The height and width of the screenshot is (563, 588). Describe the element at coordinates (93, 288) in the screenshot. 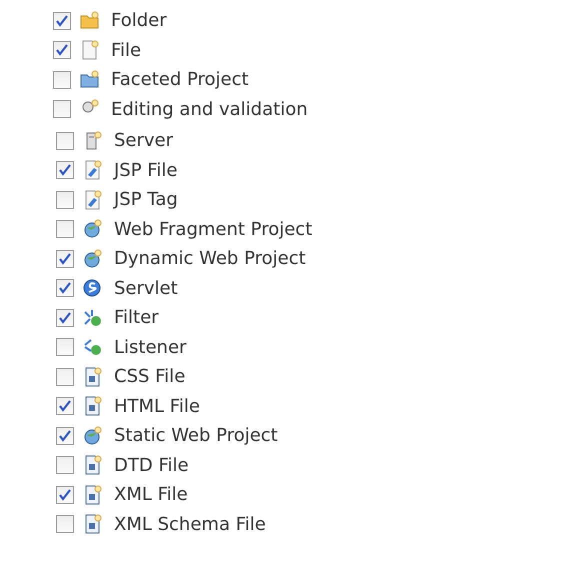

I see `circle-icon` at that location.